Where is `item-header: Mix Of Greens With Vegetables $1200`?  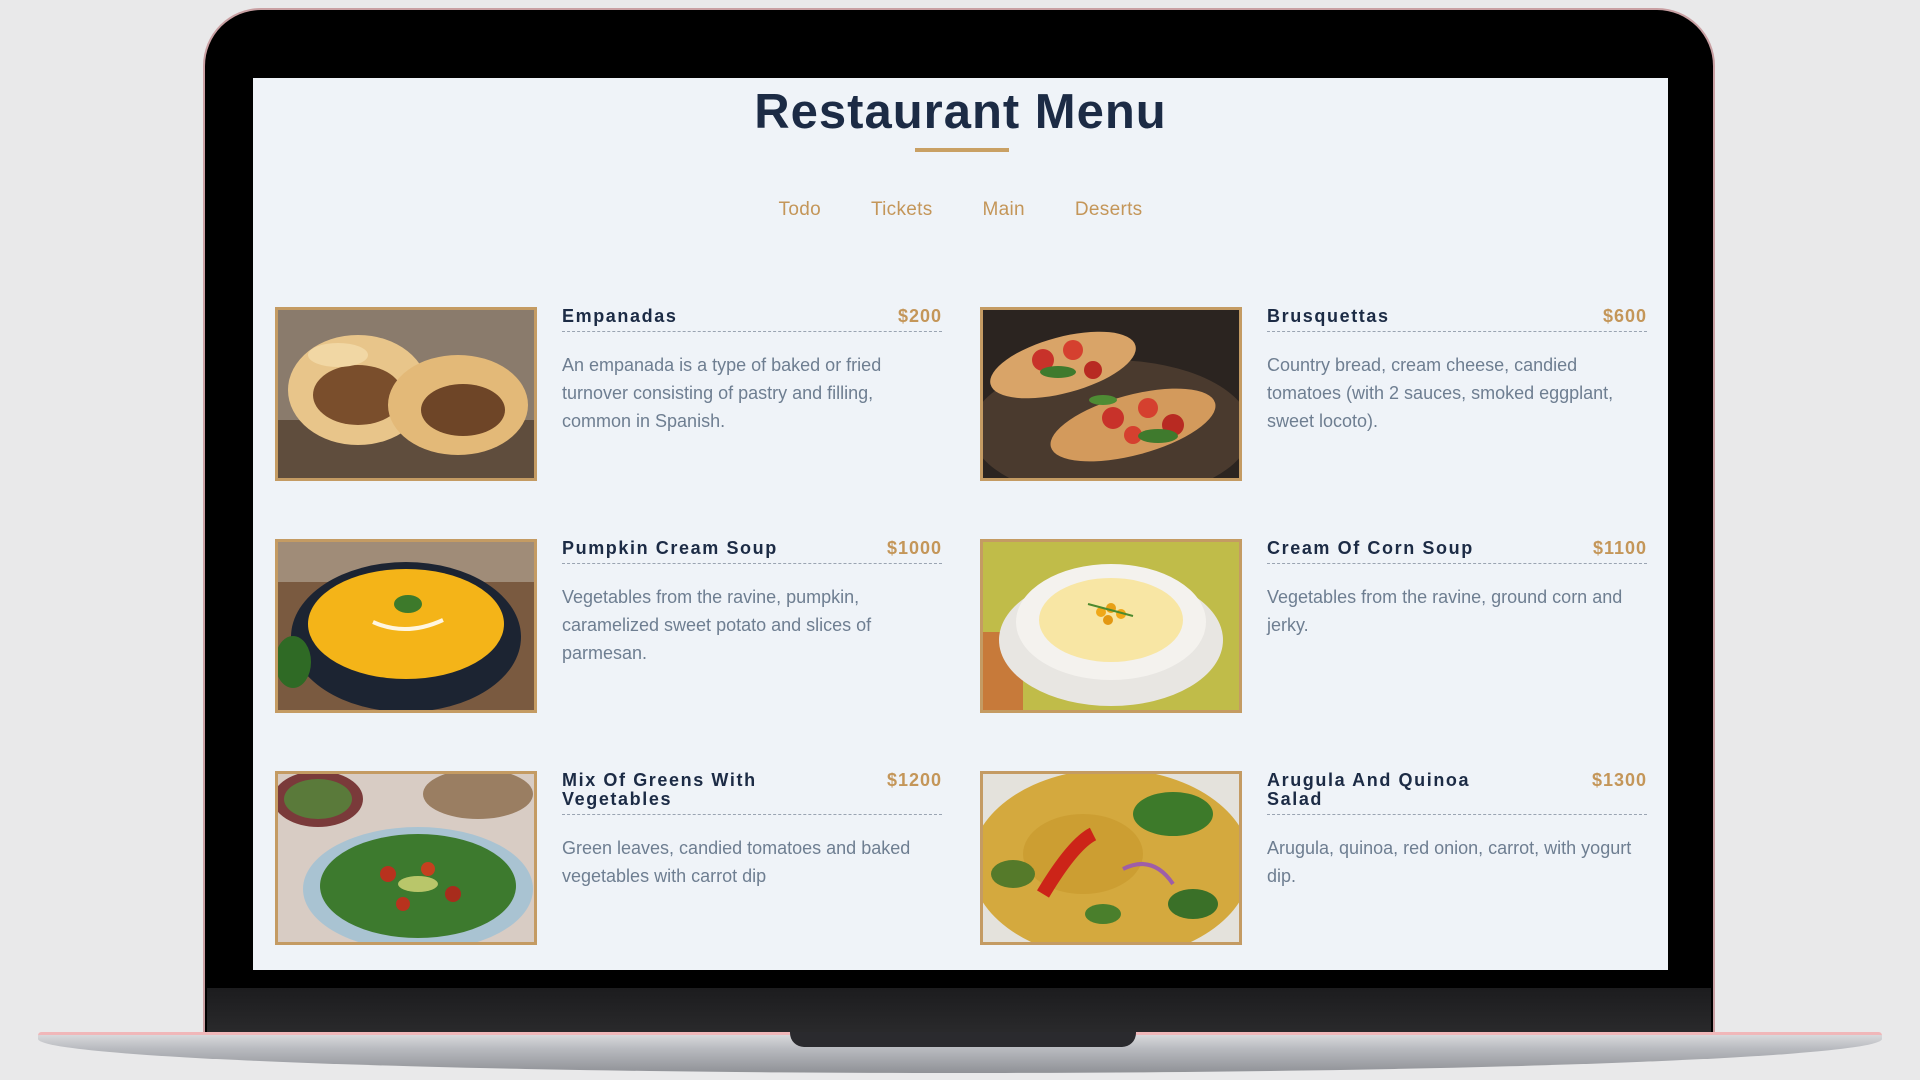 item-header: Mix Of Greens With Vegetables $1200 is located at coordinates (752, 793).